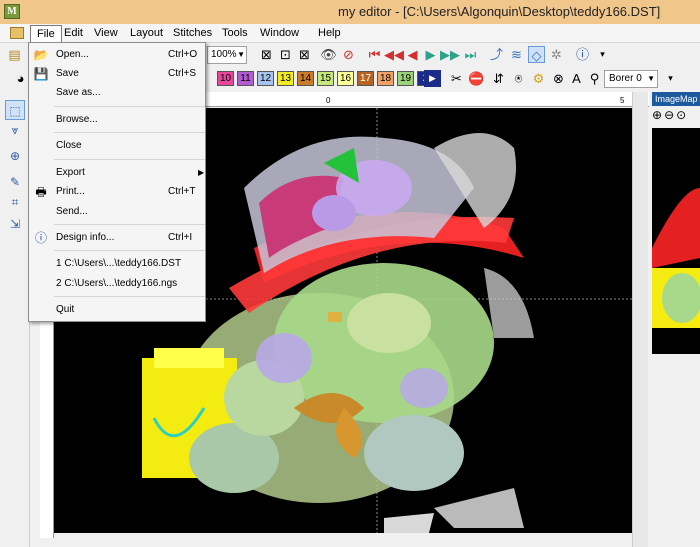  I want to click on zoom-reset-icon: ⊙, so click(682, 115).